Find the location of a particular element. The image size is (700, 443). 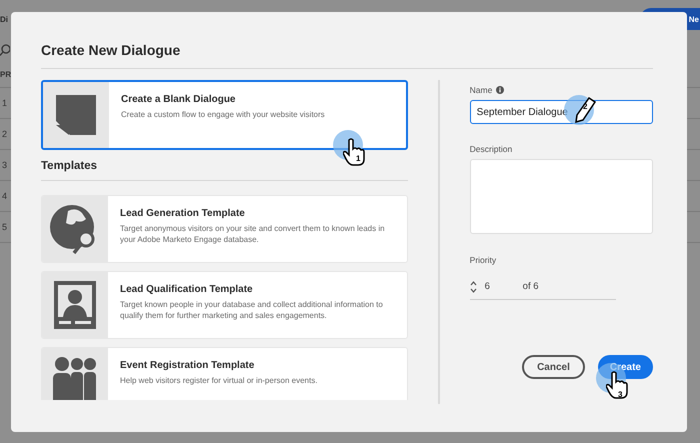

dialog-title: Create New Dialogue is located at coordinates (347, 55).